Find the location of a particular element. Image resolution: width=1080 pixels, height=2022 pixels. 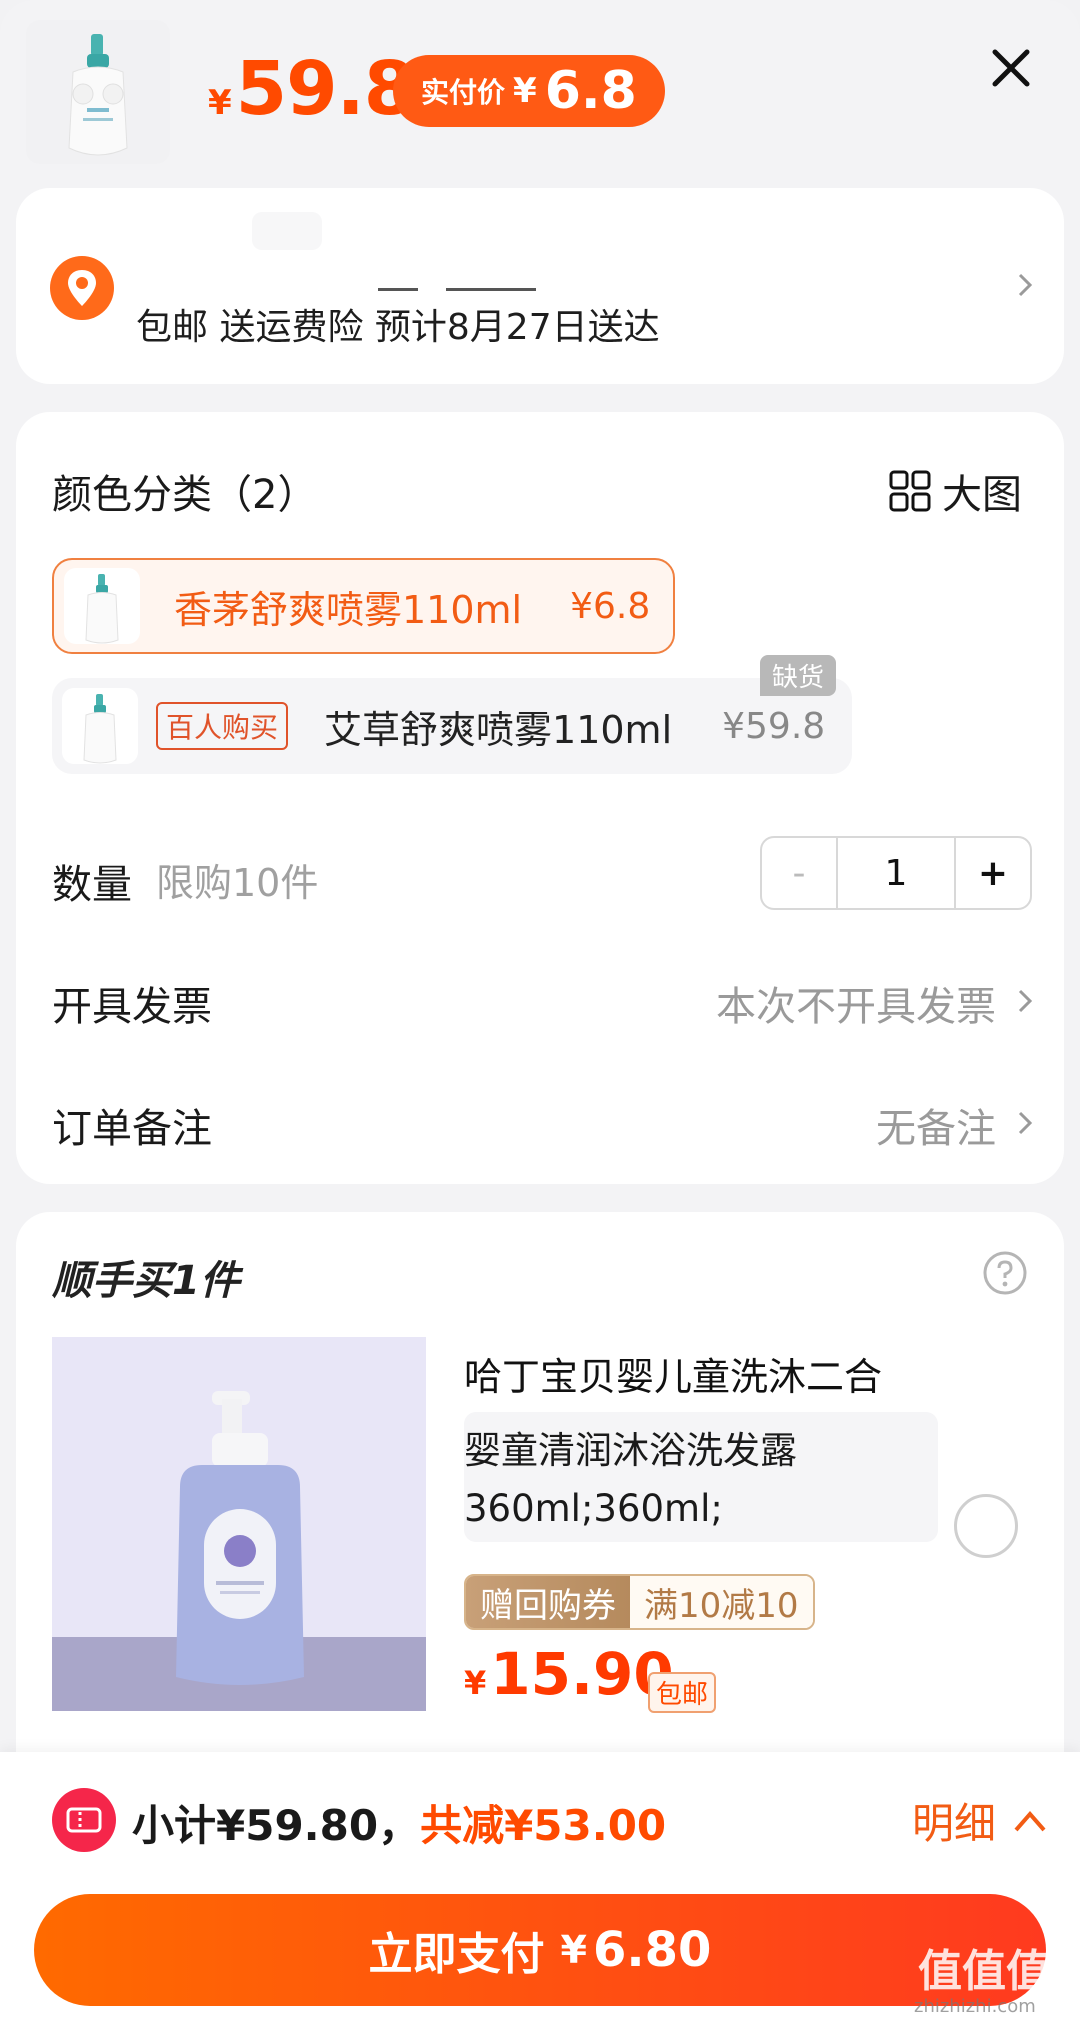

quantity-value: 1 is located at coordinates (896, 873).